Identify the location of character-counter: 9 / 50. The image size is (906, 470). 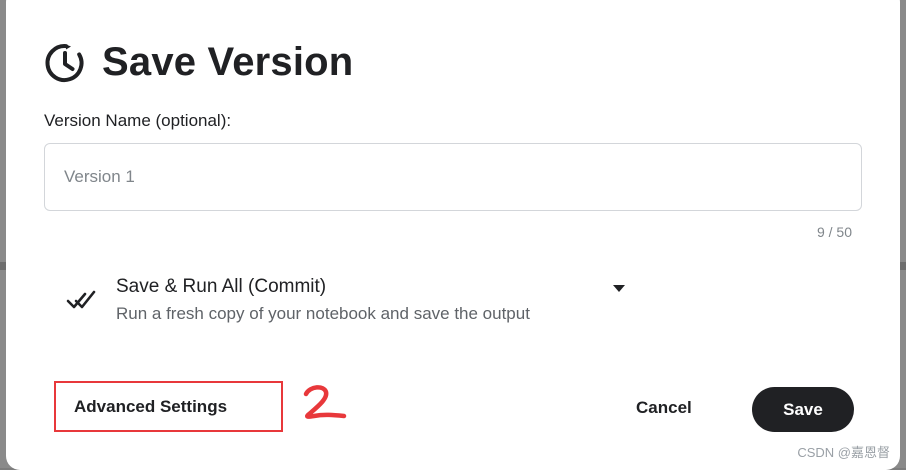
(834, 232).